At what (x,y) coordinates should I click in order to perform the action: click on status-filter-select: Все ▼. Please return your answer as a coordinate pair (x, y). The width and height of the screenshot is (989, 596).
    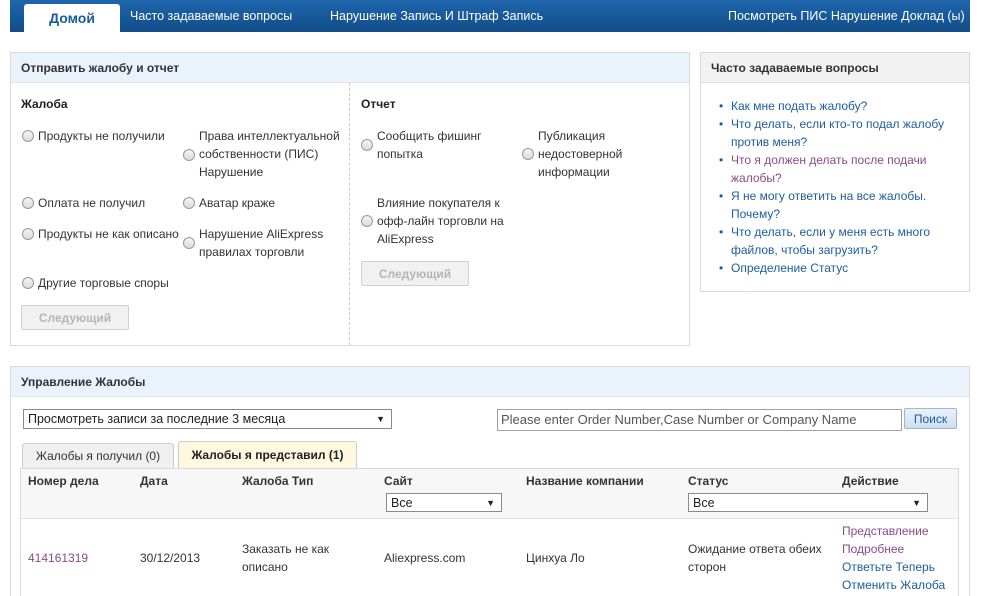
    Looking at the image, I should click on (808, 502).